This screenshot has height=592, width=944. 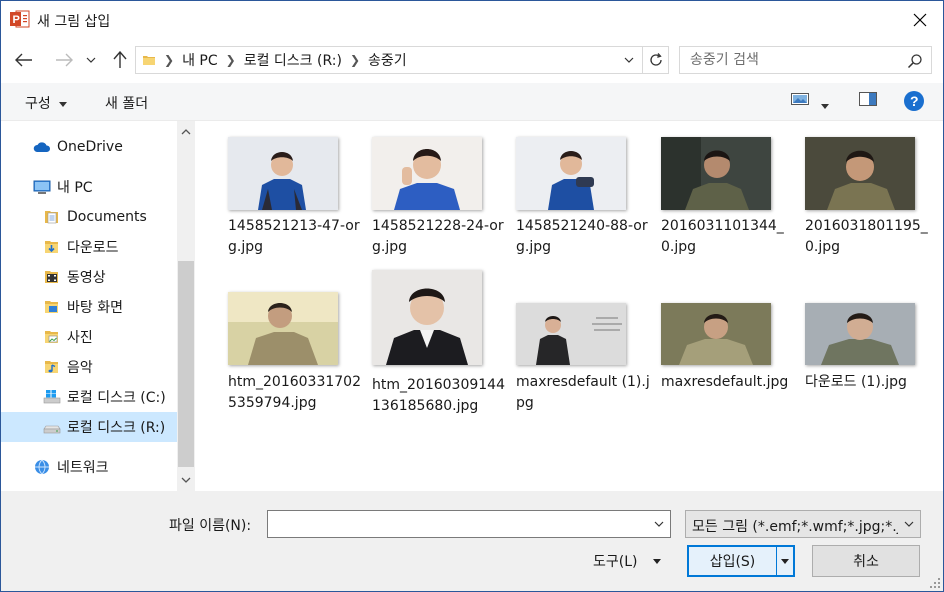 I want to click on window-title: 새 그림 삽입, so click(x=74, y=22).